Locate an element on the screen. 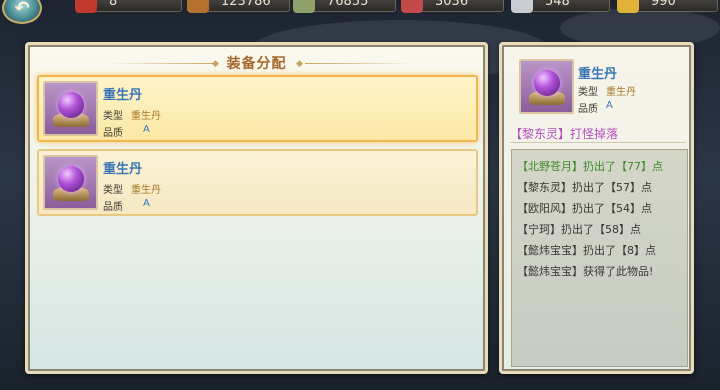 This screenshot has height=390, width=720. resource-slot: 123786 is located at coordinates (238, 6).